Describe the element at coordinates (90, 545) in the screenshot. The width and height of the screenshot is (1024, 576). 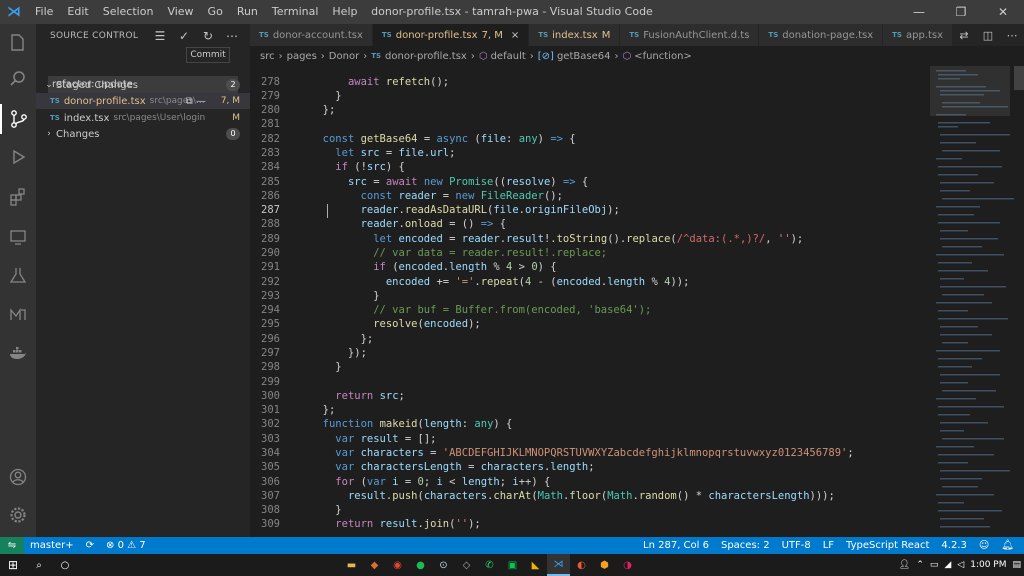
I see `sync-icon: ⟳` at that location.